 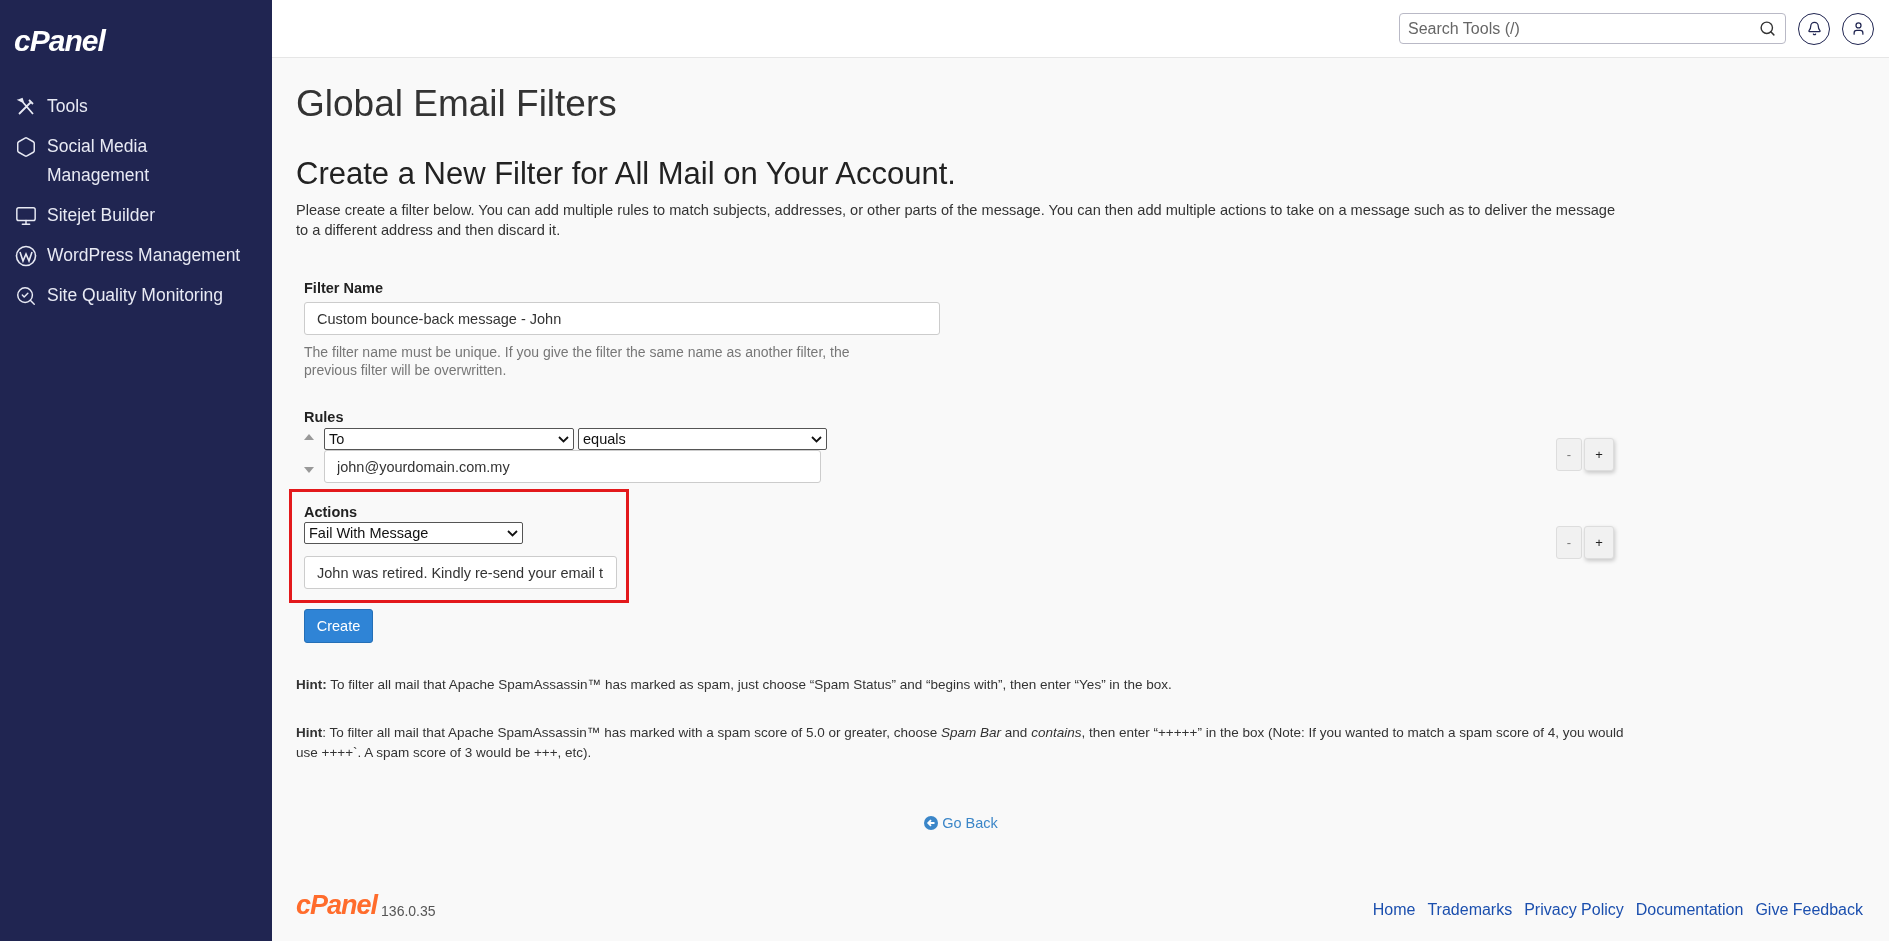 What do you see at coordinates (449, 439) in the screenshot?
I see `dropdown: To` at bounding box center [449, 439].